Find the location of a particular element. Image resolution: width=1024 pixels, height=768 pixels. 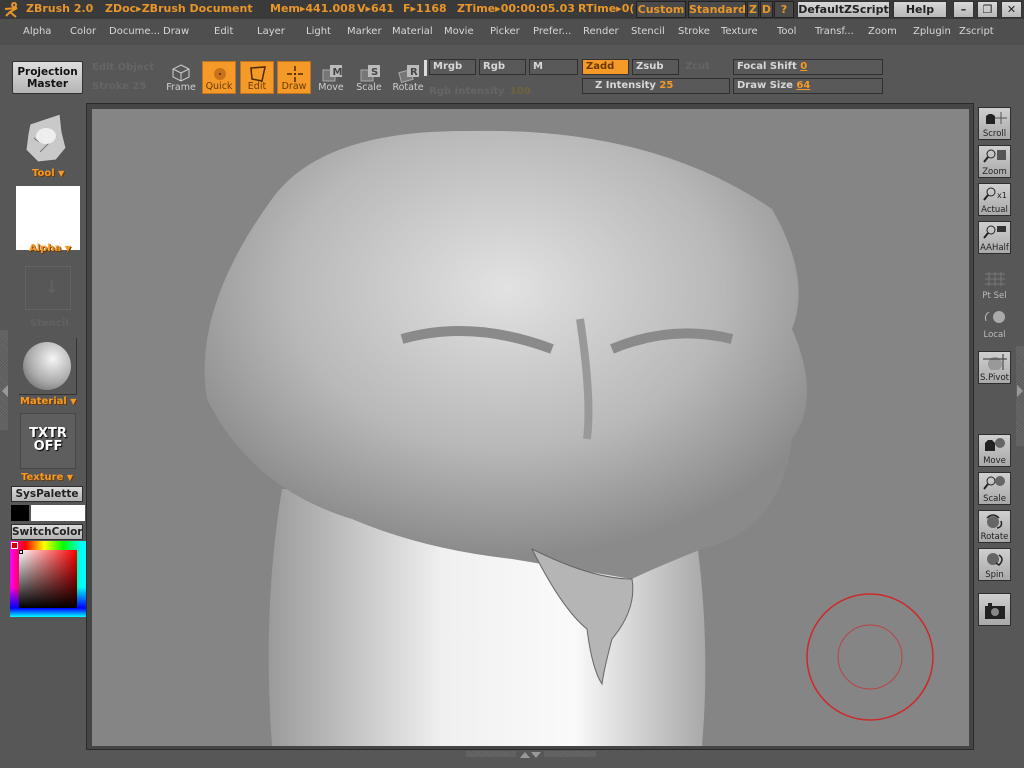

quick-button: Quick is located at coordinates (219, 77).